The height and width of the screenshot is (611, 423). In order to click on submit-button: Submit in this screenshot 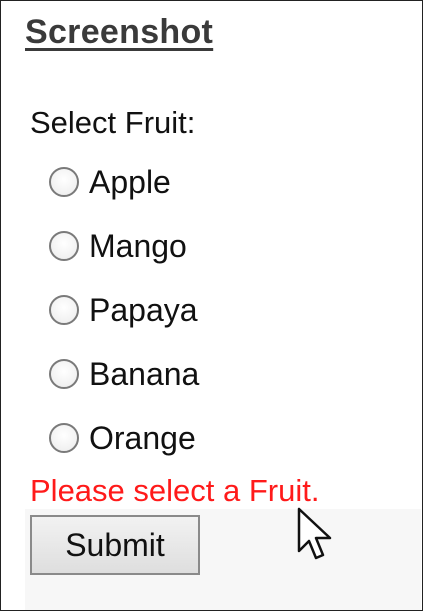, I will do `click(115, 545)`.